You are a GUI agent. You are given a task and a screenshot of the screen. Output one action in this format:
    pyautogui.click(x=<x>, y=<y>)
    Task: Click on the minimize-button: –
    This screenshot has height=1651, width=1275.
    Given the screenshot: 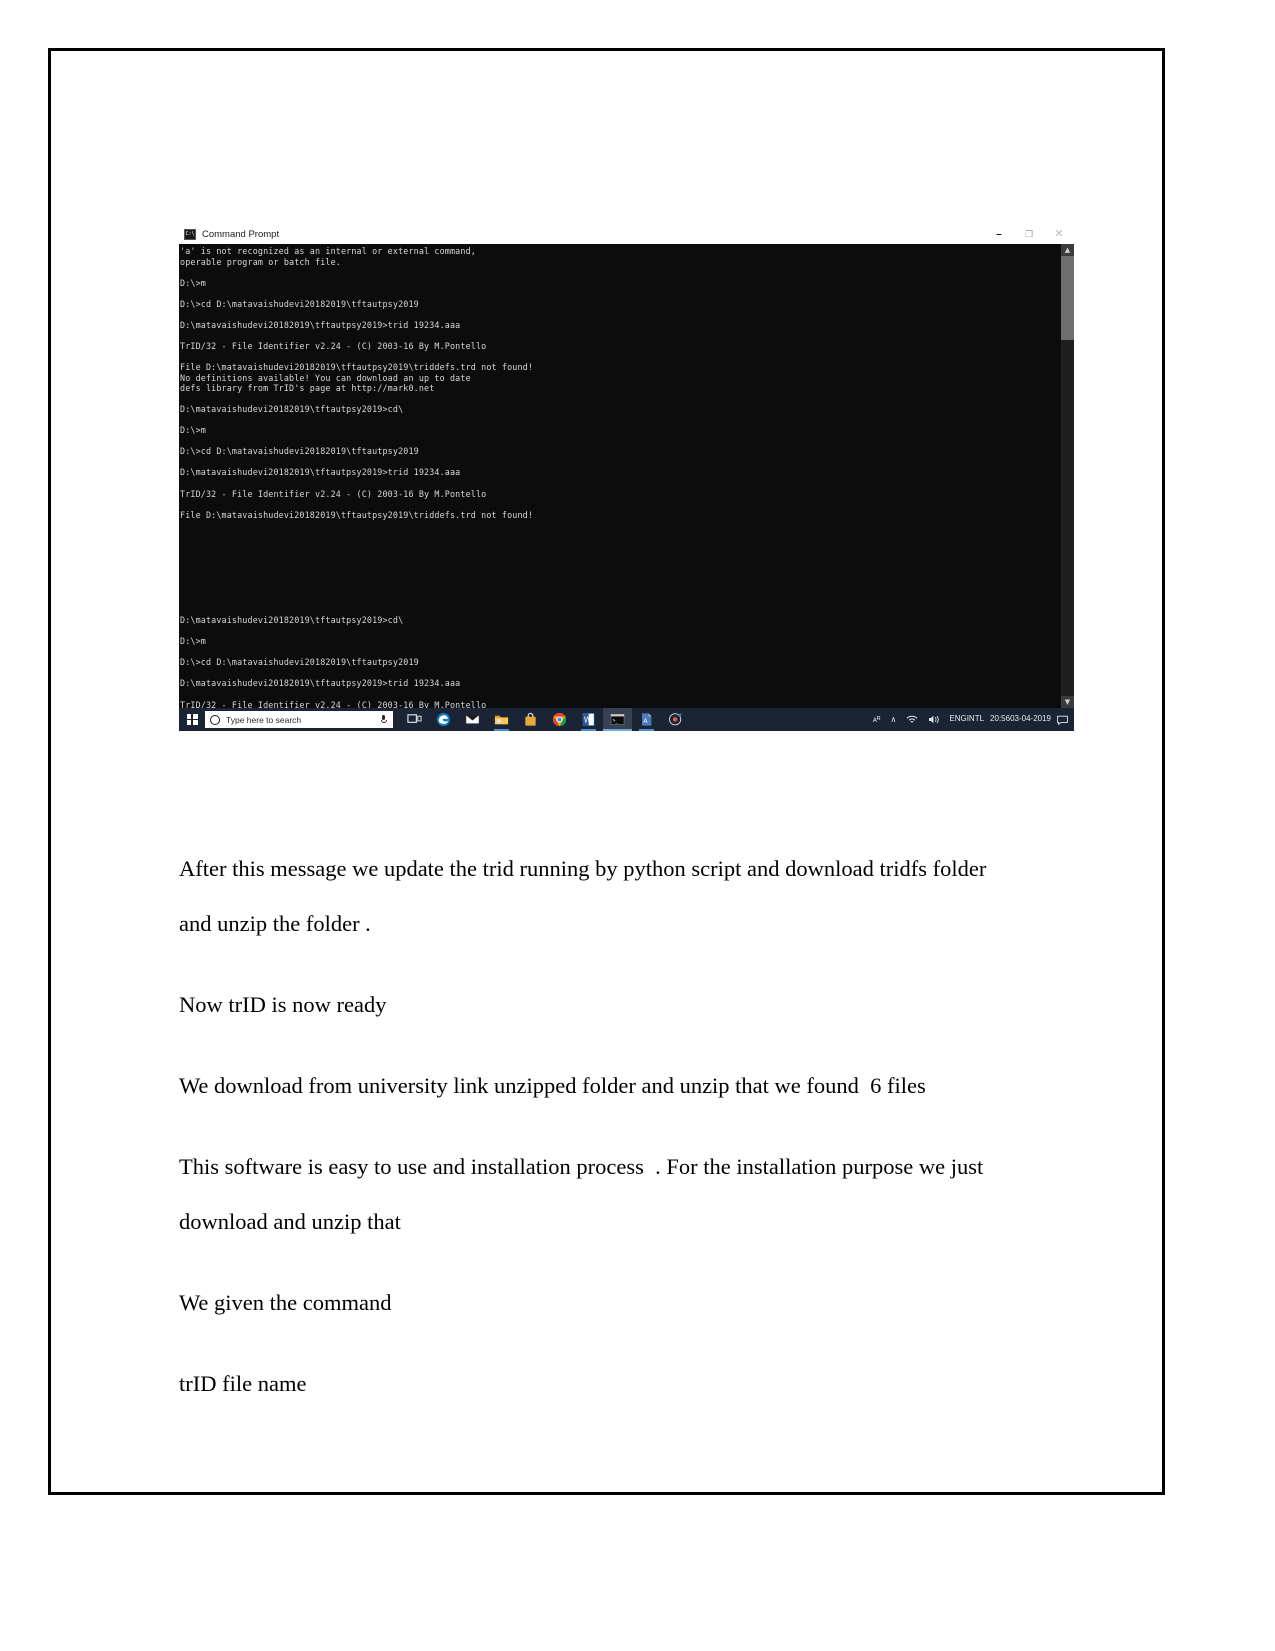 What is the action you would take?
    pyautogui.click(x=999, y=234)
    